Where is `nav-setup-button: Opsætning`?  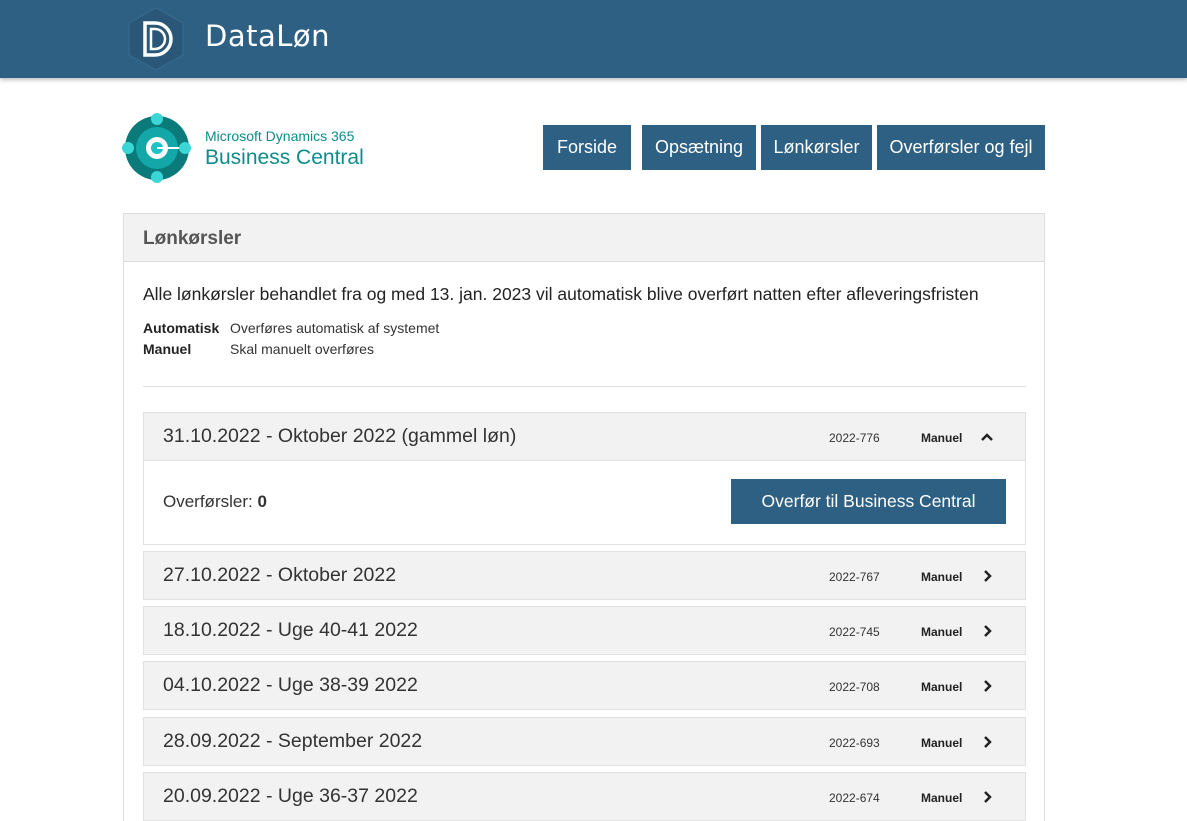 nav-setup-button: Opsætning is located at coordinates (699, 147).